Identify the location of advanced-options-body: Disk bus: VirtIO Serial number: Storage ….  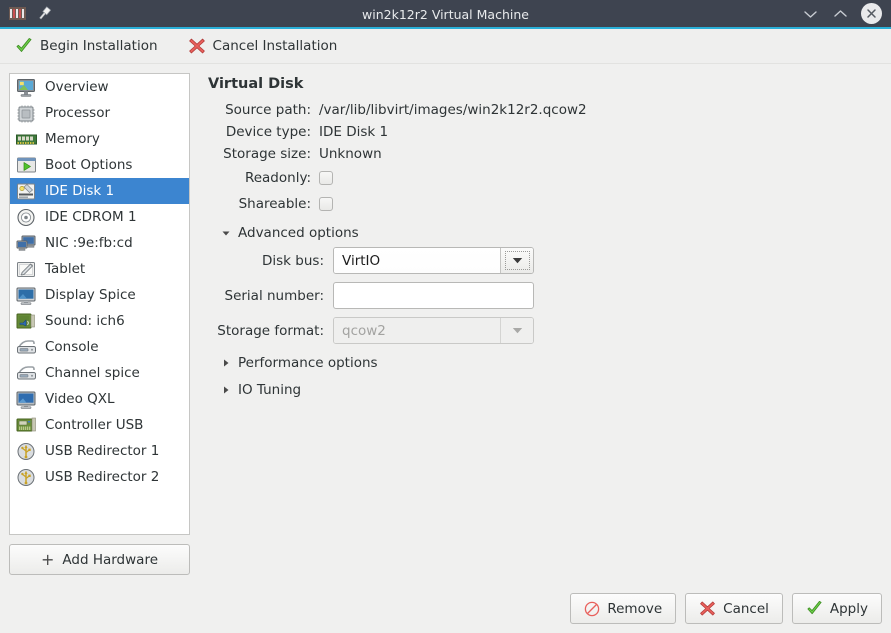
(541, 295).